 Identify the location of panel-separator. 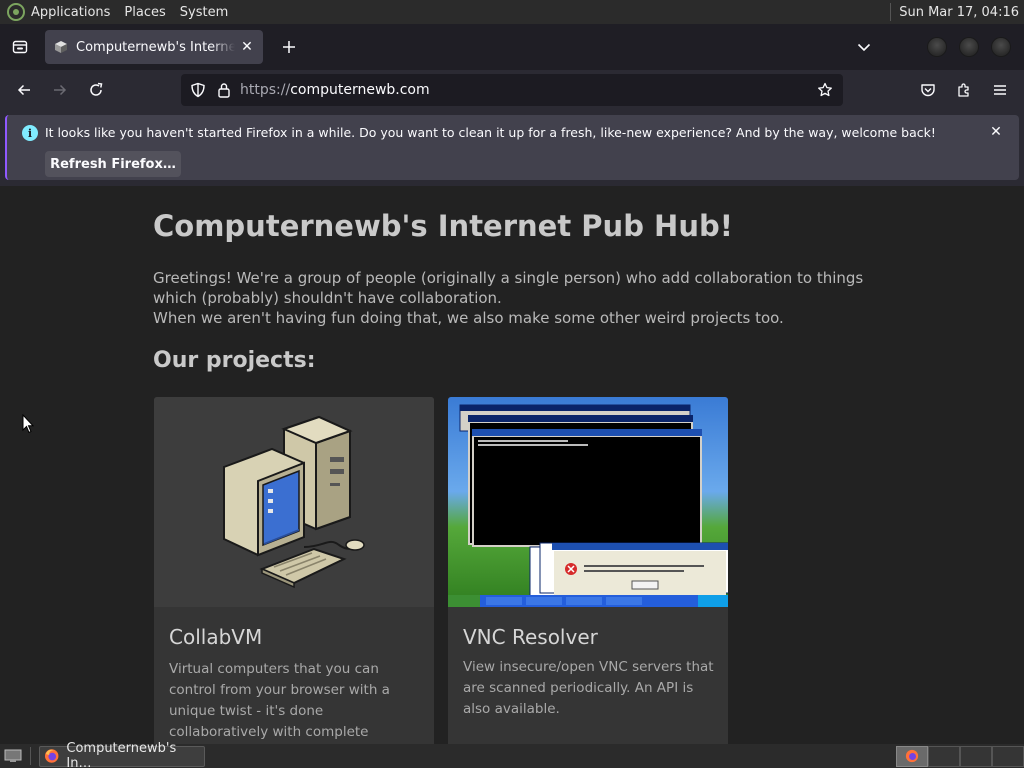
(891, 12).